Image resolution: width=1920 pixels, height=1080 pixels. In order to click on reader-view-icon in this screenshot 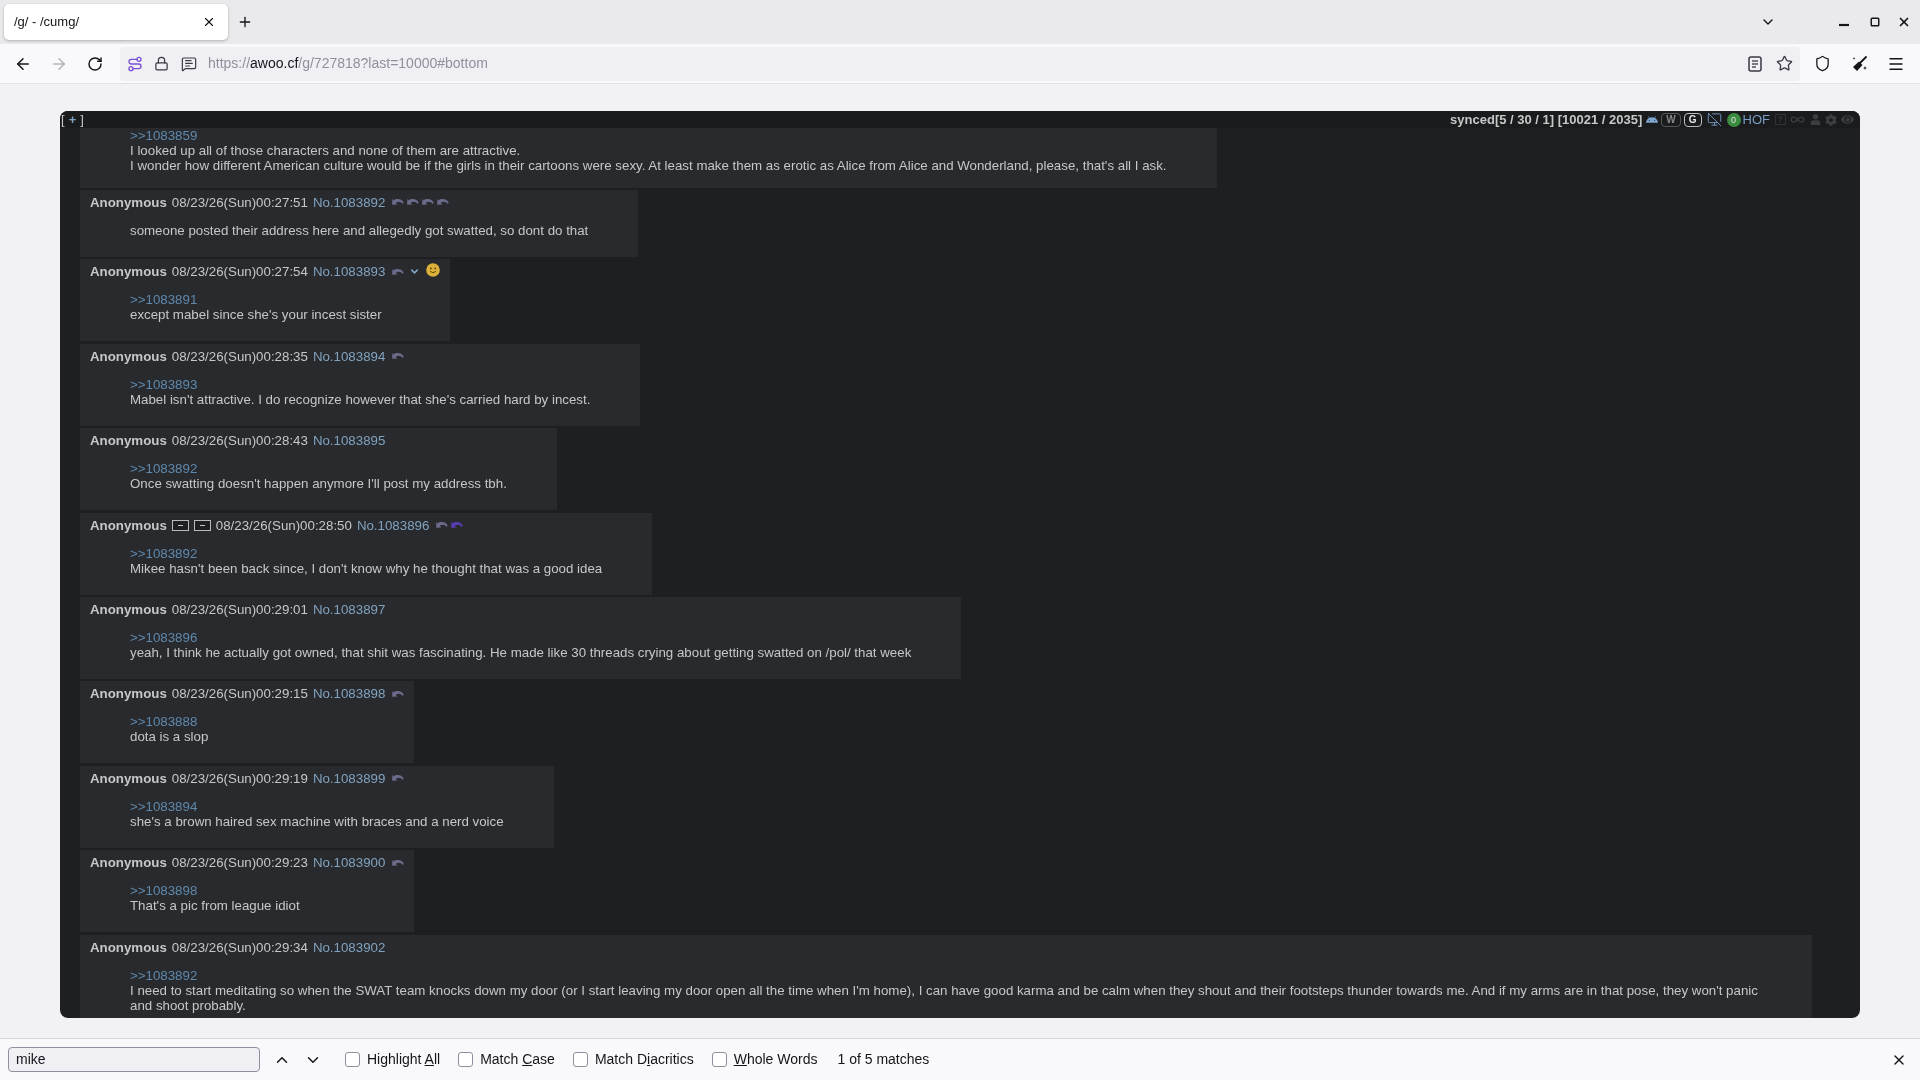, I will do `click(1755, 63)`.